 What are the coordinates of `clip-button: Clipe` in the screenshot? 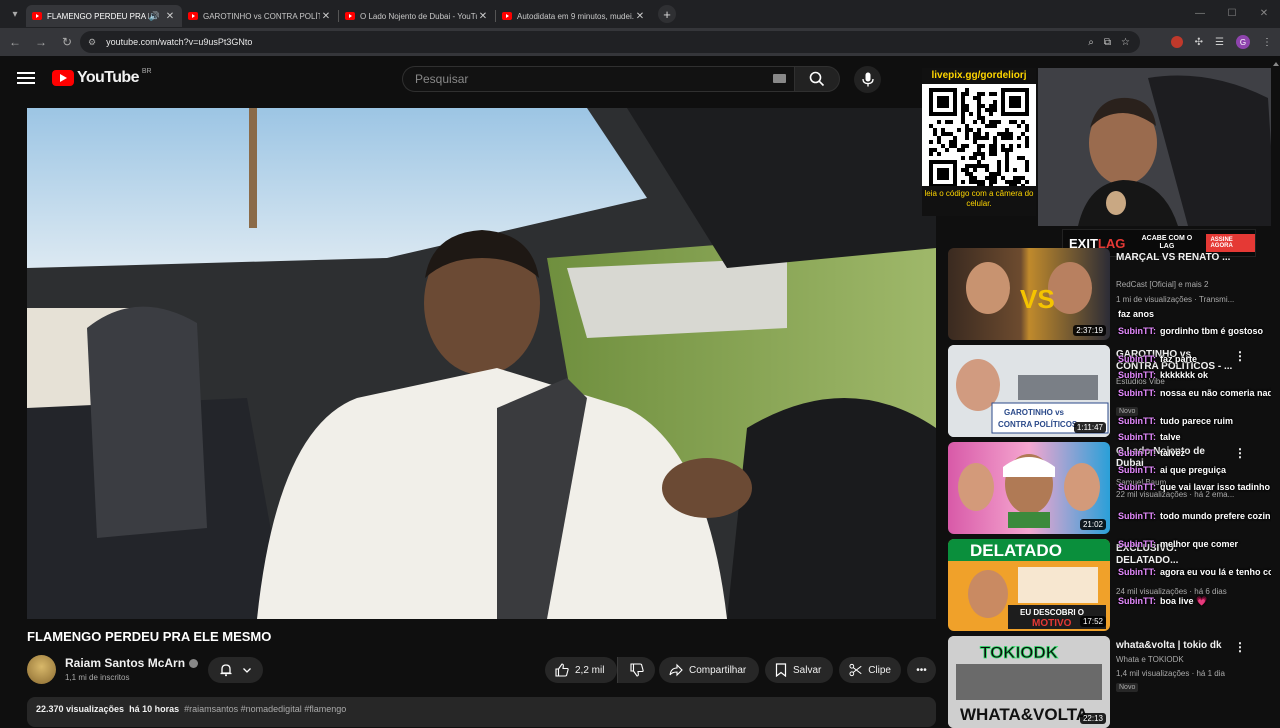 It's located at (870, 670).